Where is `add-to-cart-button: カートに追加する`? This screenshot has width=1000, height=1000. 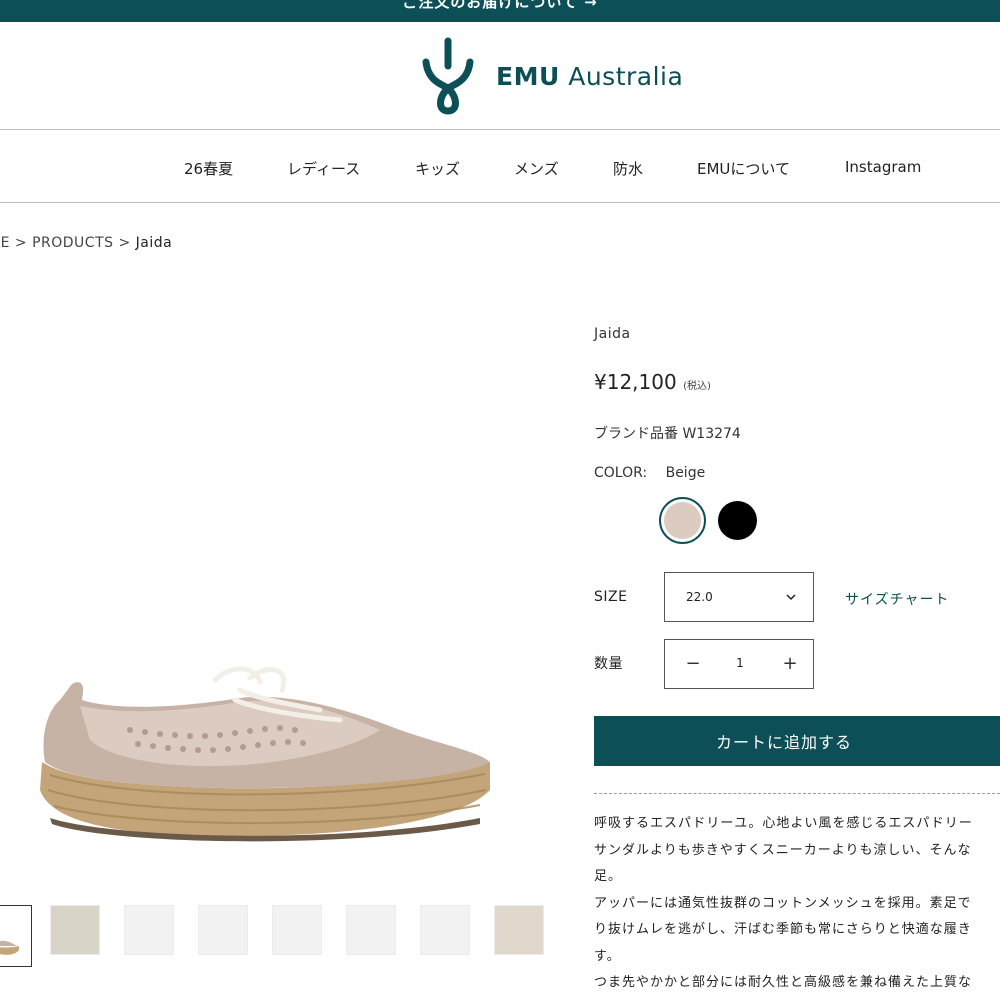 add-to-cart-button: カートに追加する is located at coordinates (797, 741).